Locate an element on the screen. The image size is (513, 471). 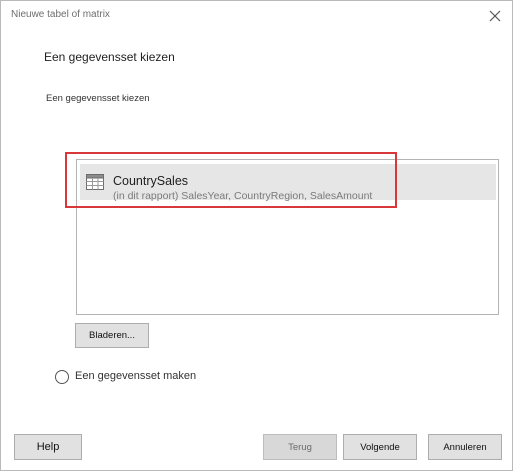
cancel-button: Annuleren is located at coordinates (465, 447).